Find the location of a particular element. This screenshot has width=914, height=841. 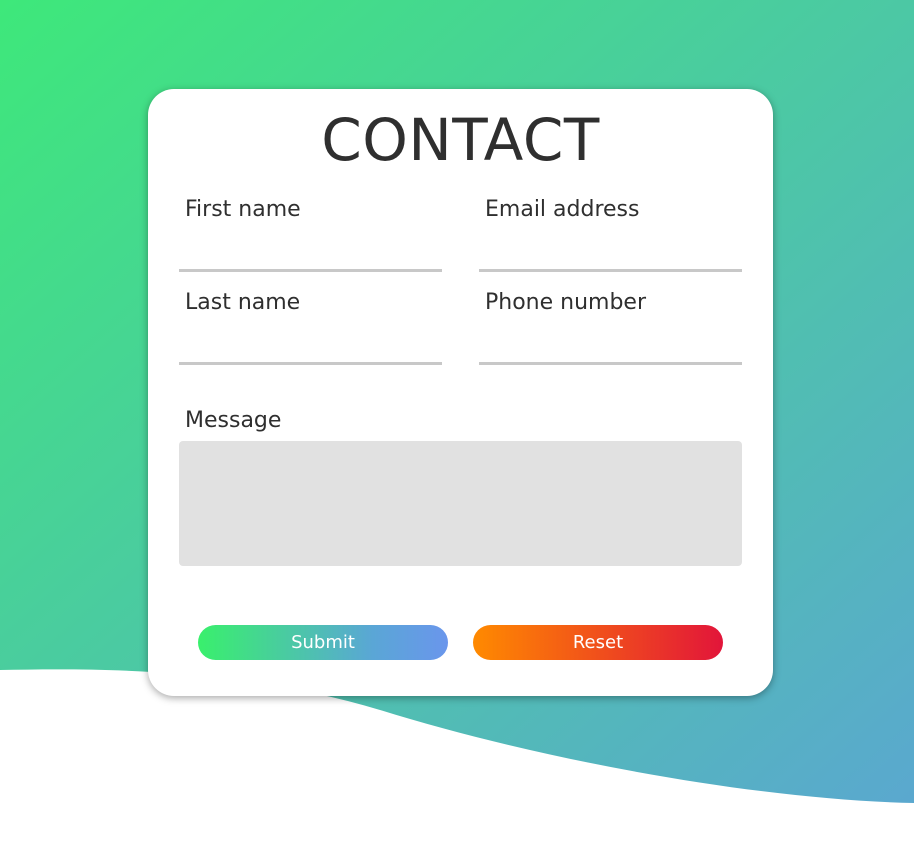

email-input is located at coordinates (610, 248).